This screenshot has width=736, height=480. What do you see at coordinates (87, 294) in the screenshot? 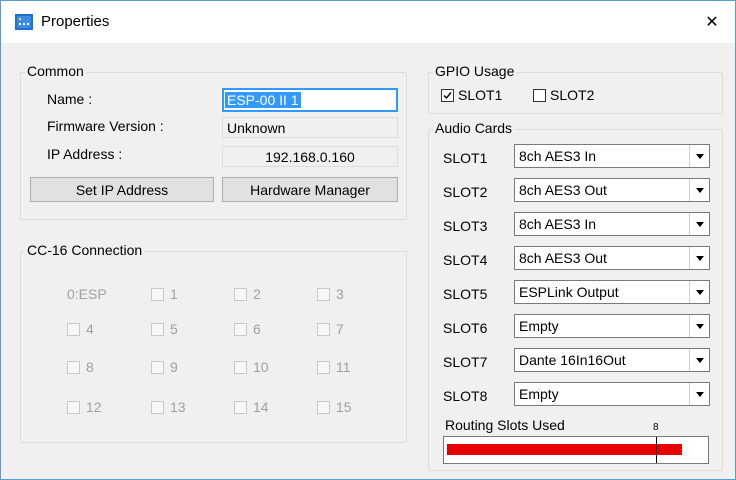
I see `cc16-esp-label: 0:ESP` at bounding box center [87, 294].